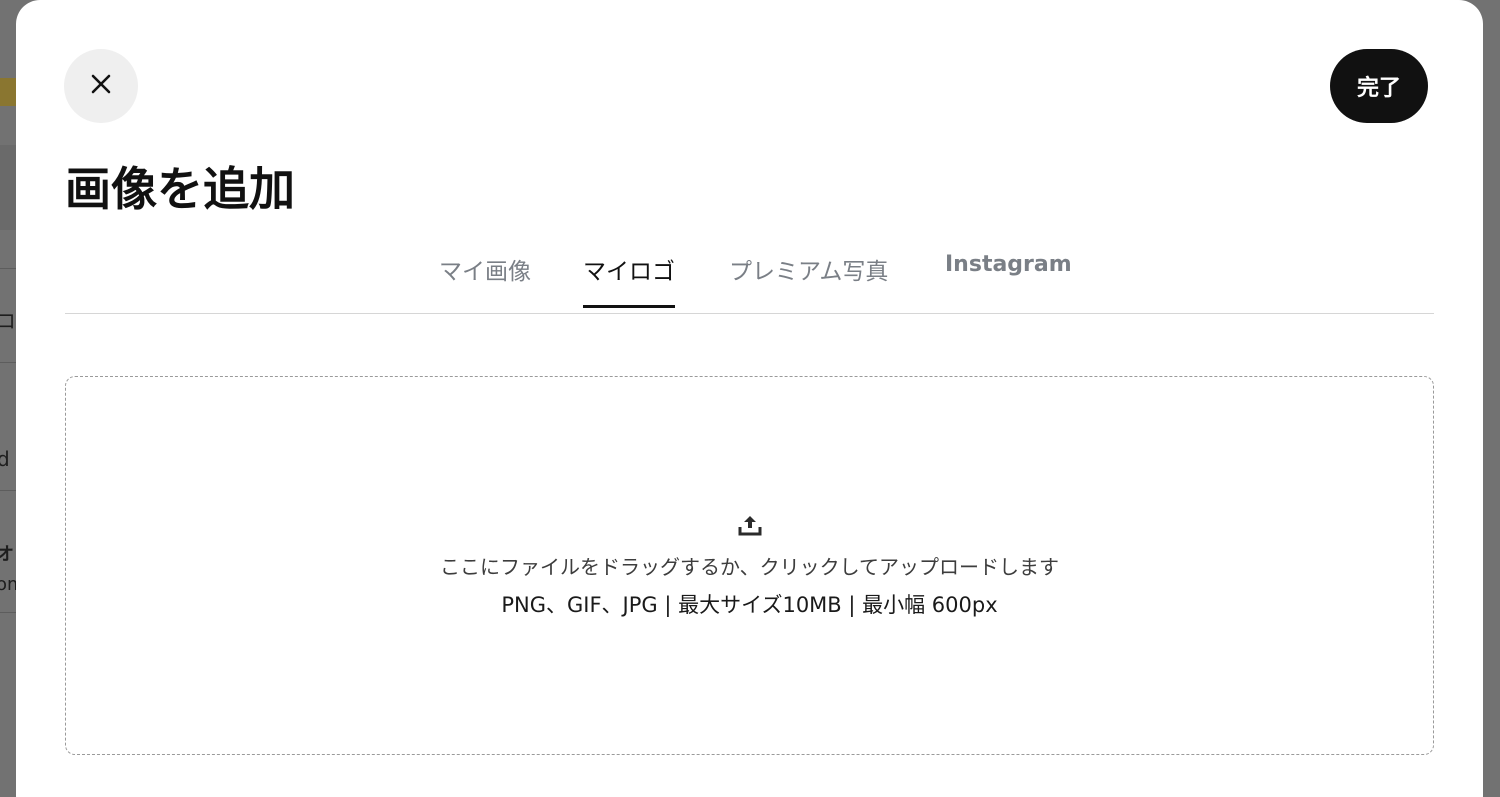 This screenshot has height=797, width=1500. What do you see at coordinates (1379, 86) in the screenshot?
I see `done-button: 完了` at bounding box center [1379, 86].